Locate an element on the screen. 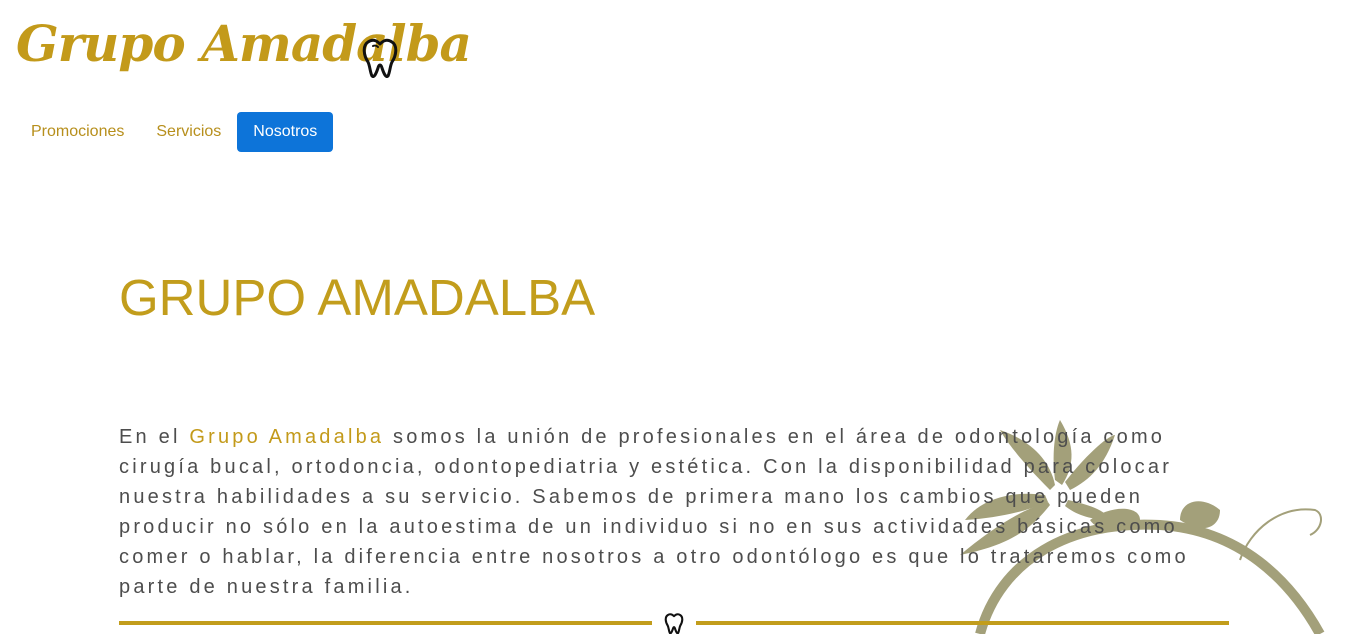 The height and width of the screenshot is (634, 1348). intro-highlight: Grupo Amadalba is located at coordinates (287, 437).